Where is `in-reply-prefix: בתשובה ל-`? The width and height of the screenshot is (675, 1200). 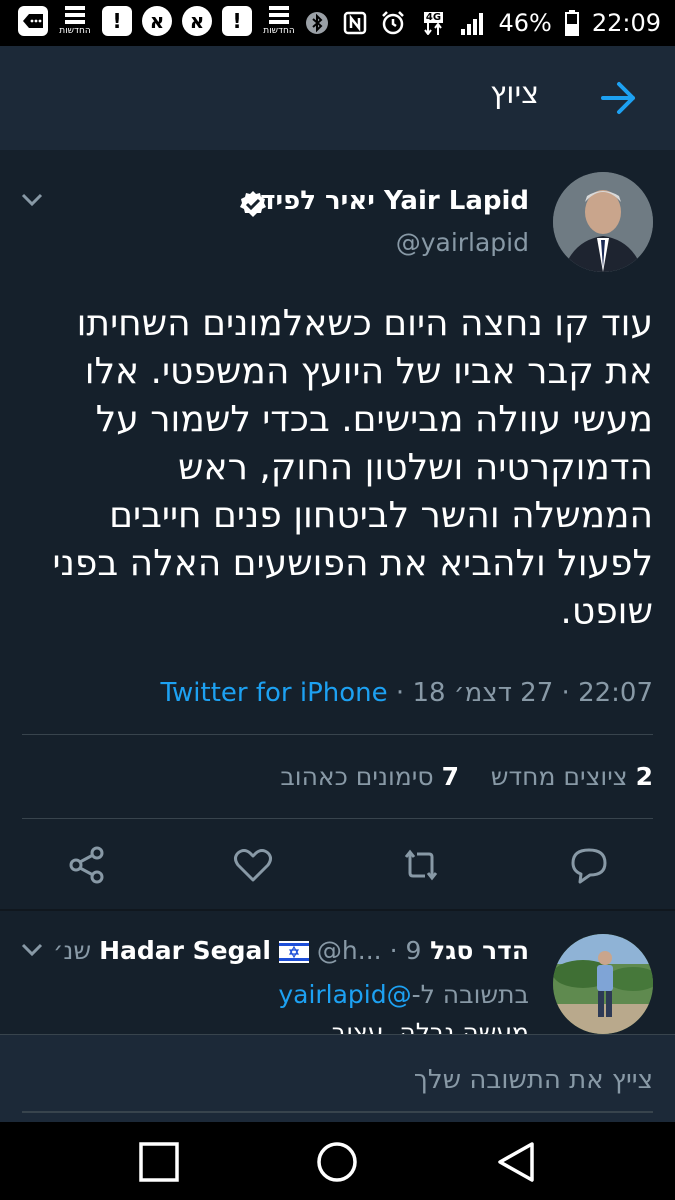 in-reply-prefix: בתשובה ל- is located at coordinates (470, 994).